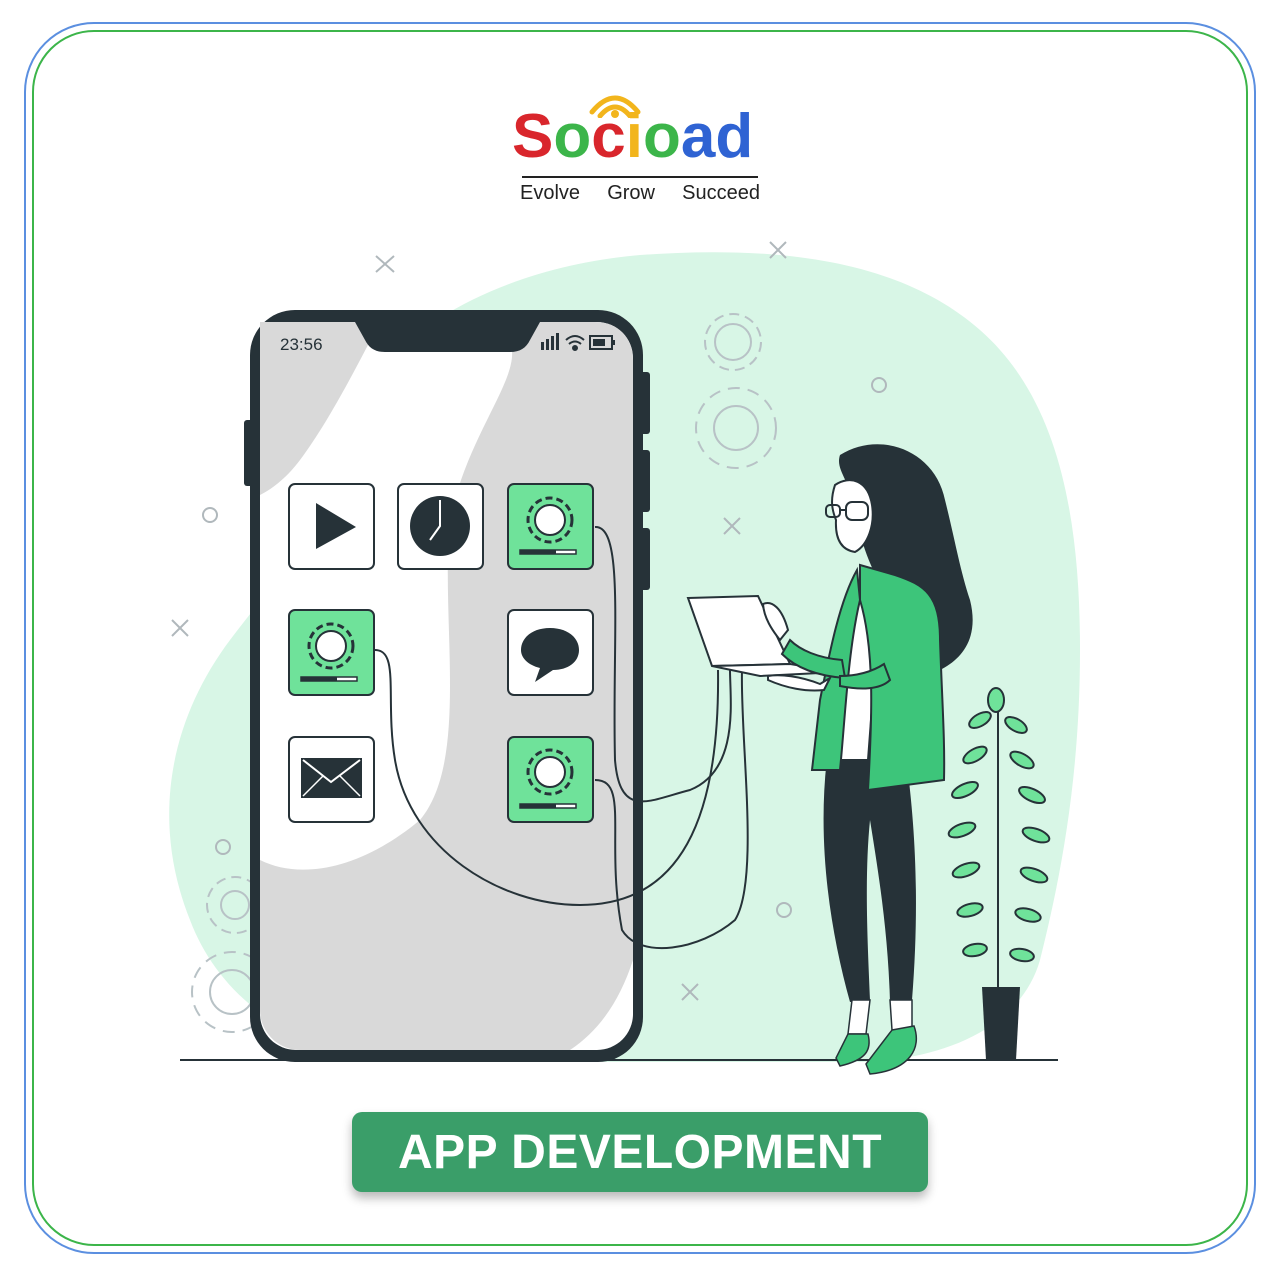 The height and width of the screenshot is (1278, 1280). I want to click on app-icon-mail, so click(331, 779).